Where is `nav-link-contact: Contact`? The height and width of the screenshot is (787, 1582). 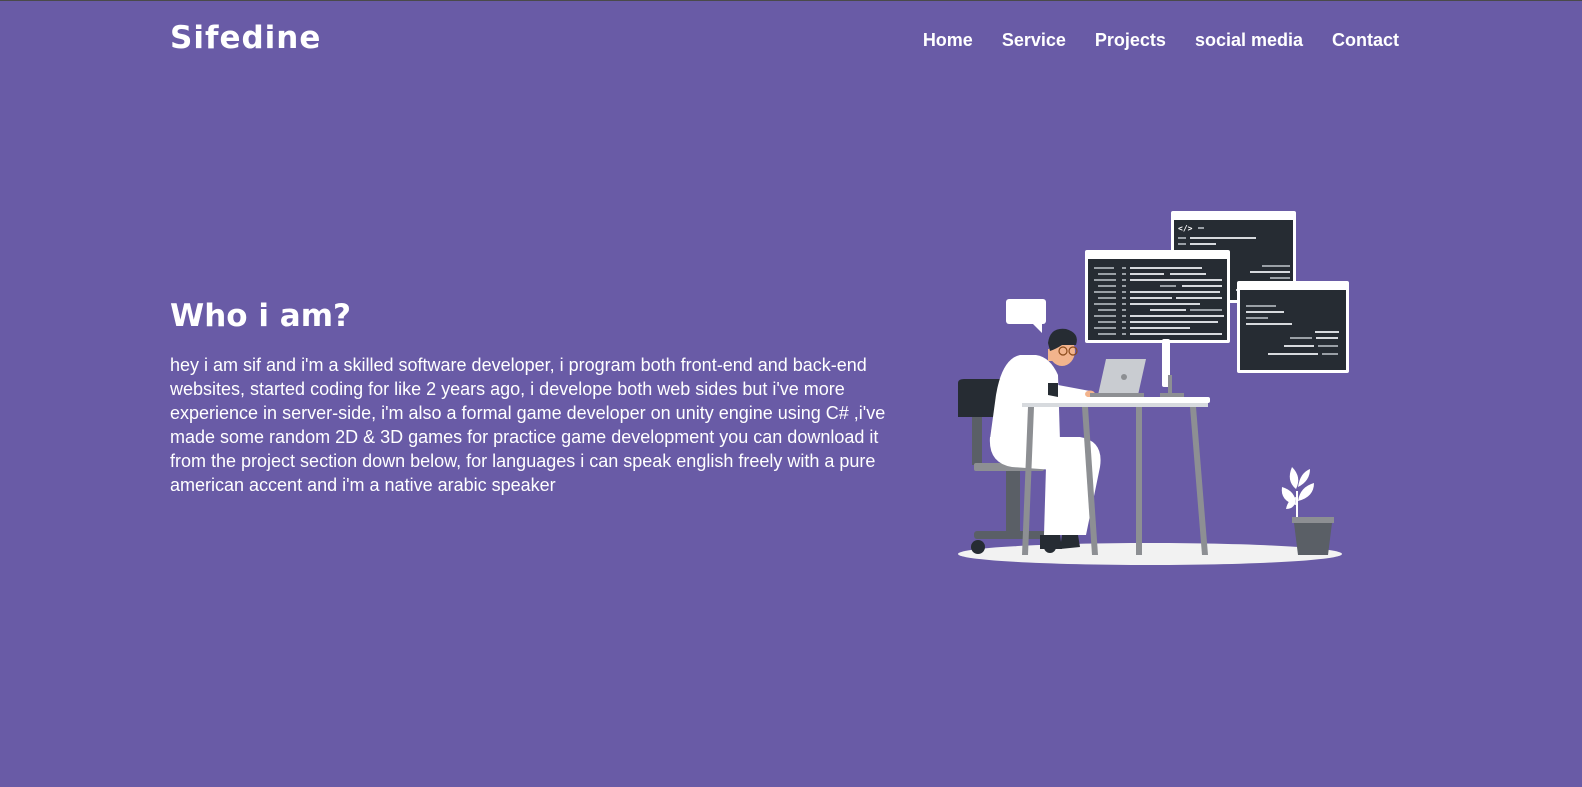
nav-link-contact: Contact is located at coordinates (1365, 40).